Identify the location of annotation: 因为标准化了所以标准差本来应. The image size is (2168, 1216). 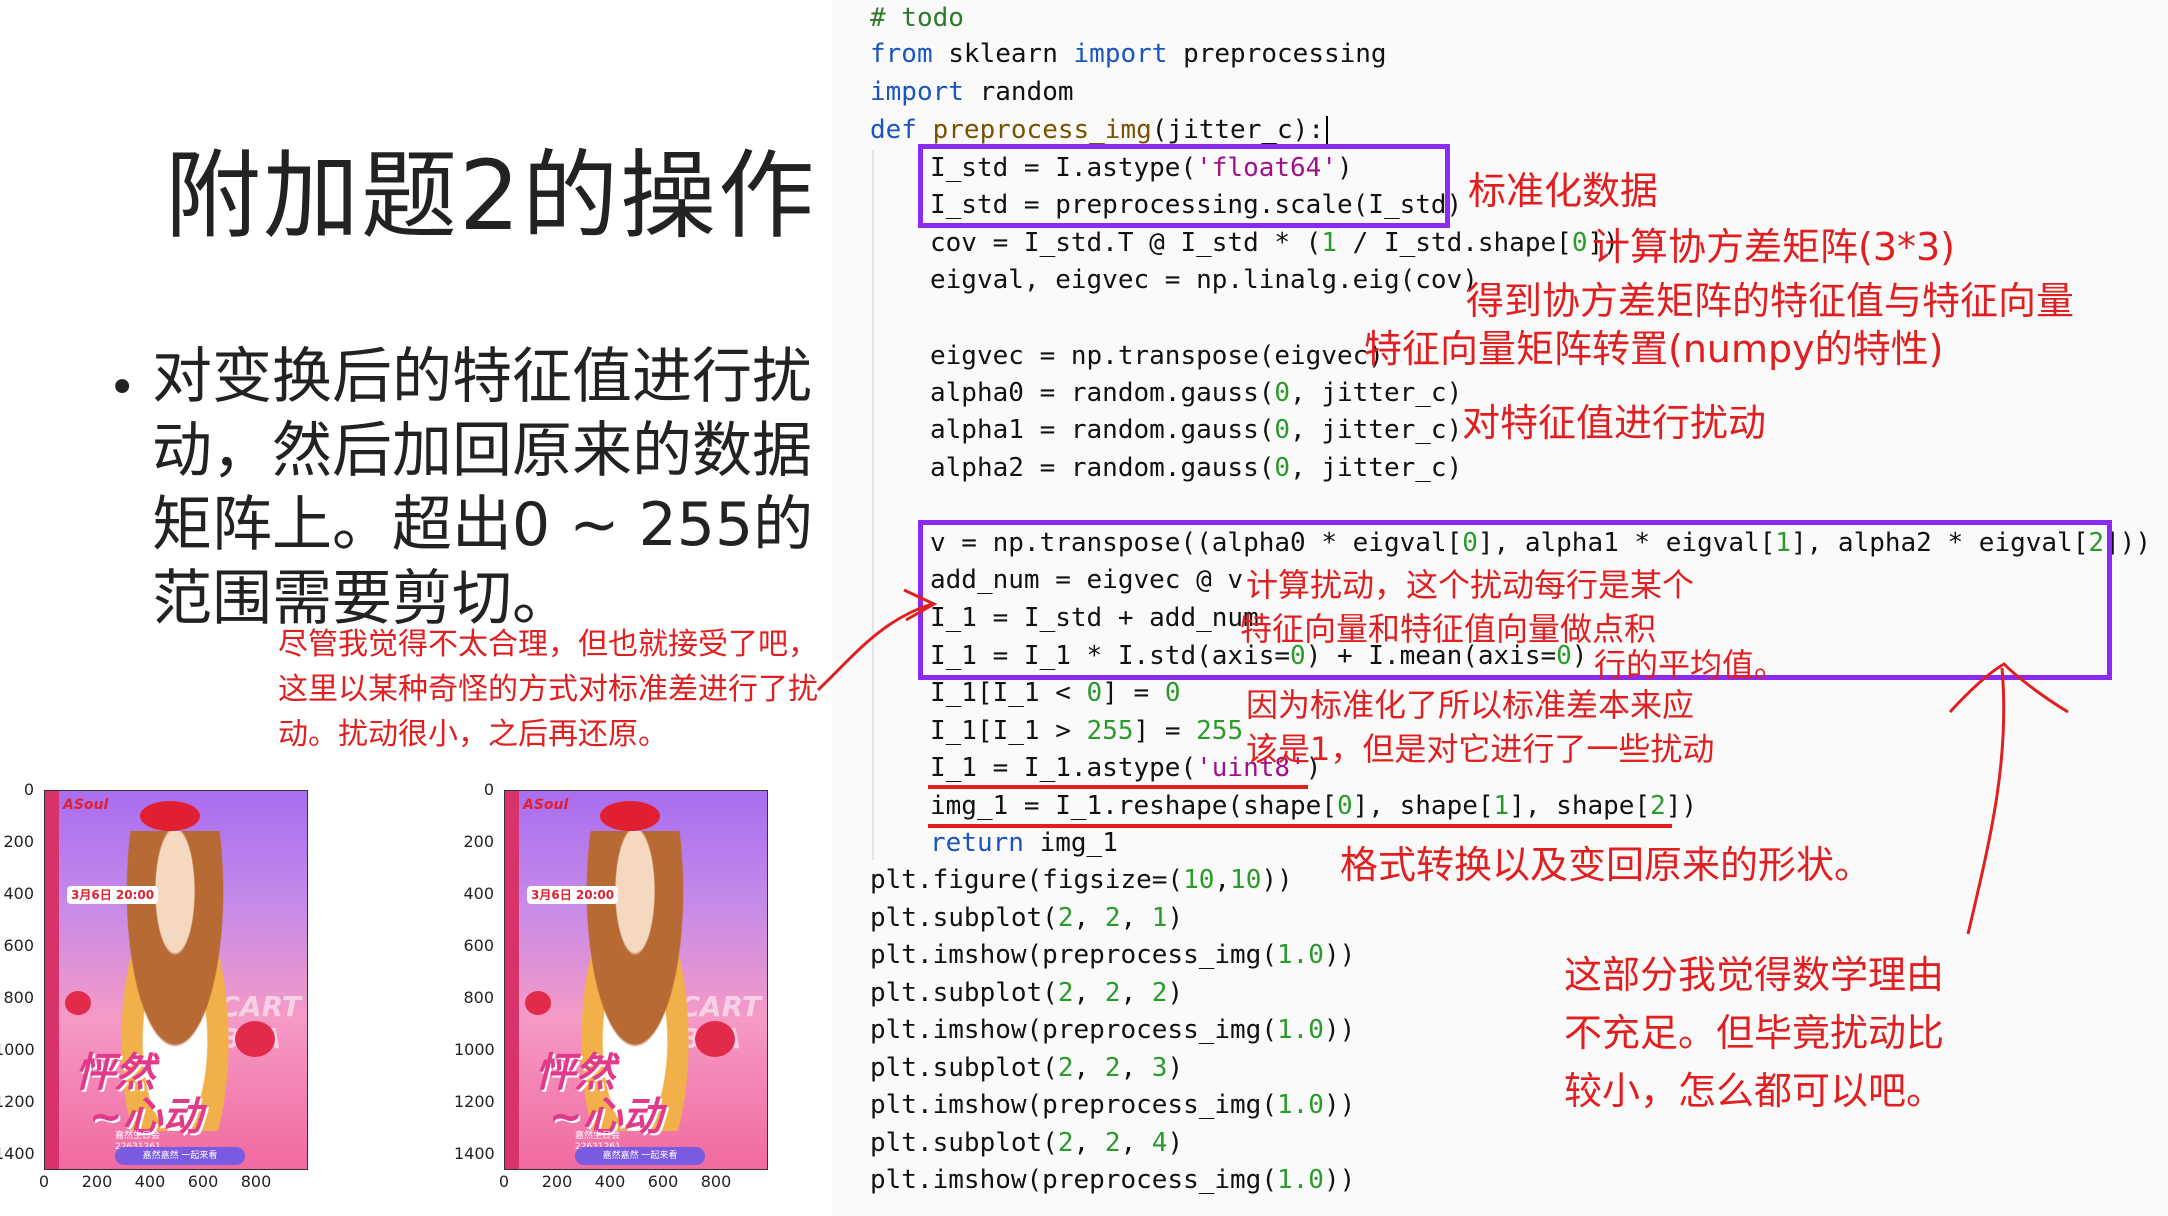
(1470, 705).